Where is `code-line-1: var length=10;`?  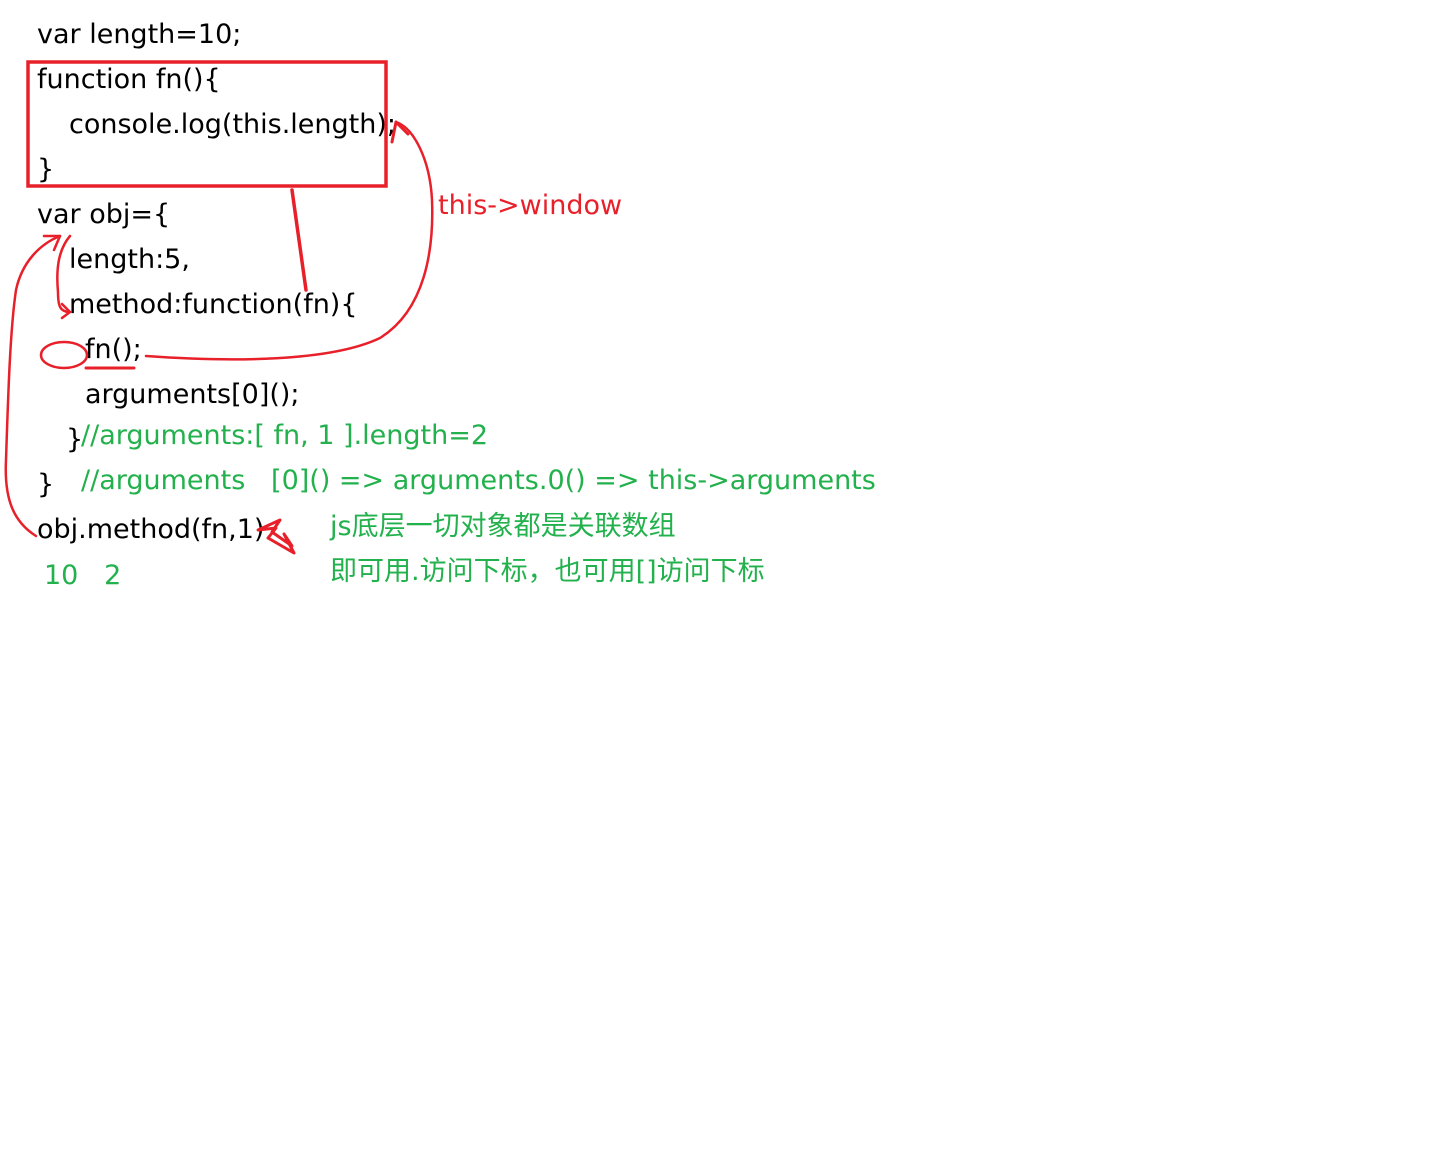
code-line-1: var length=10; is located at coordinates (139, 34).